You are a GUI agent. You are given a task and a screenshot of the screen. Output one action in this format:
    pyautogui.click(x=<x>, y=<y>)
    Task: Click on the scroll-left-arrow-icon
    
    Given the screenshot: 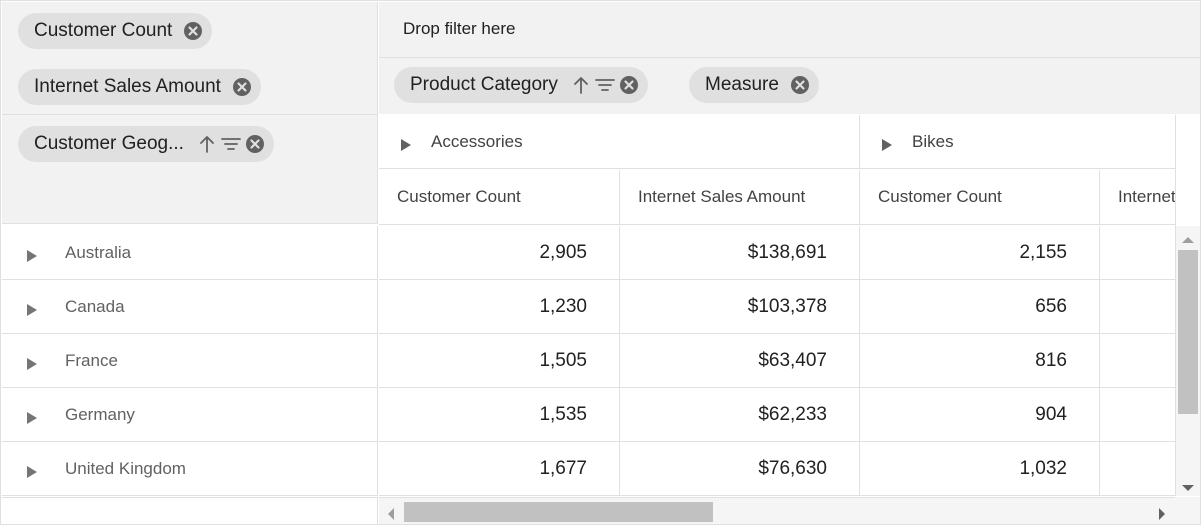 What is the action you would take?
    pyautogui.click(x=391, y=513)
    